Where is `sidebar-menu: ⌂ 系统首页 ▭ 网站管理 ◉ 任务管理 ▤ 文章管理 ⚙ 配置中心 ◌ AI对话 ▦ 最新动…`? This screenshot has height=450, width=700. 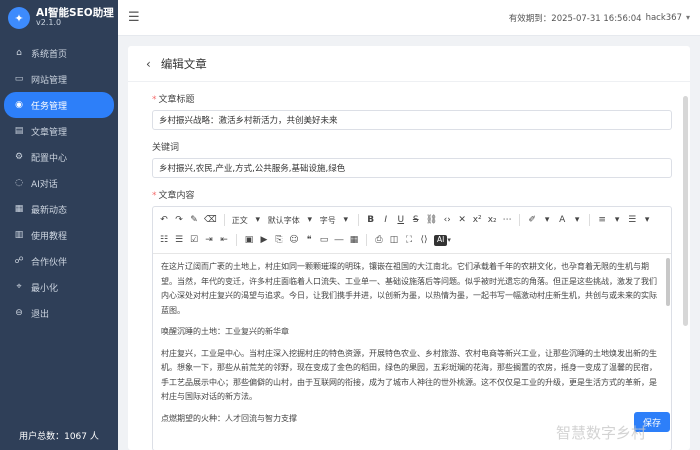
sidebar-menu: ⌂ 系统首页 ▭ 网站管理 ◉ 任务管理 ▤ 文章管理 ⚙ 配置中心 ◌ AI对话 ▦ 最新动… is located at coordinates (59, 183).